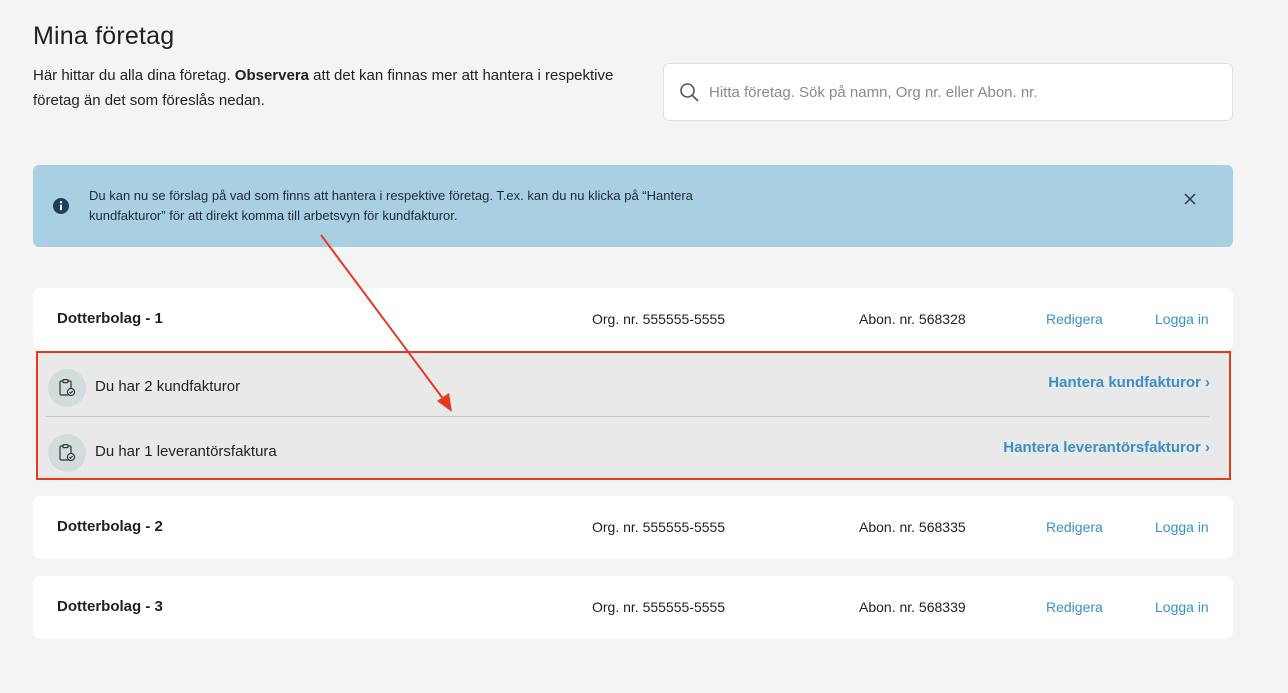 Image resolution: width=1288 pixels, height=693 pixels. Describe the element at coordinates (168, 386) in the screenshot. I see `suggestion-text: Du har 2 kundfakturor` at that location.